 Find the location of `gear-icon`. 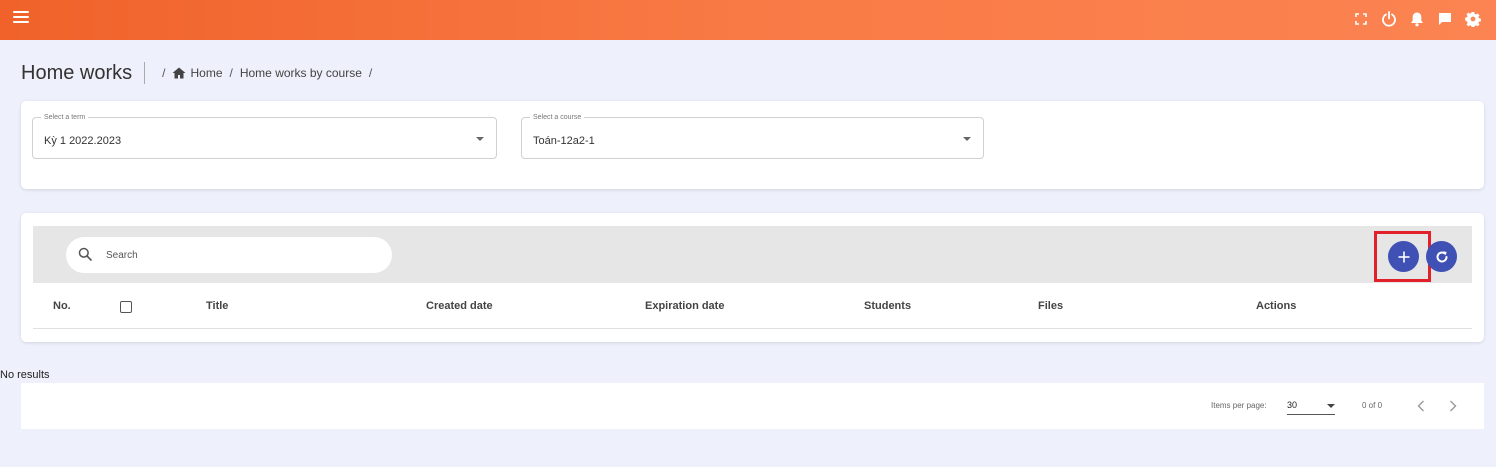

gear-icon is located at coordinates (1473, 19).